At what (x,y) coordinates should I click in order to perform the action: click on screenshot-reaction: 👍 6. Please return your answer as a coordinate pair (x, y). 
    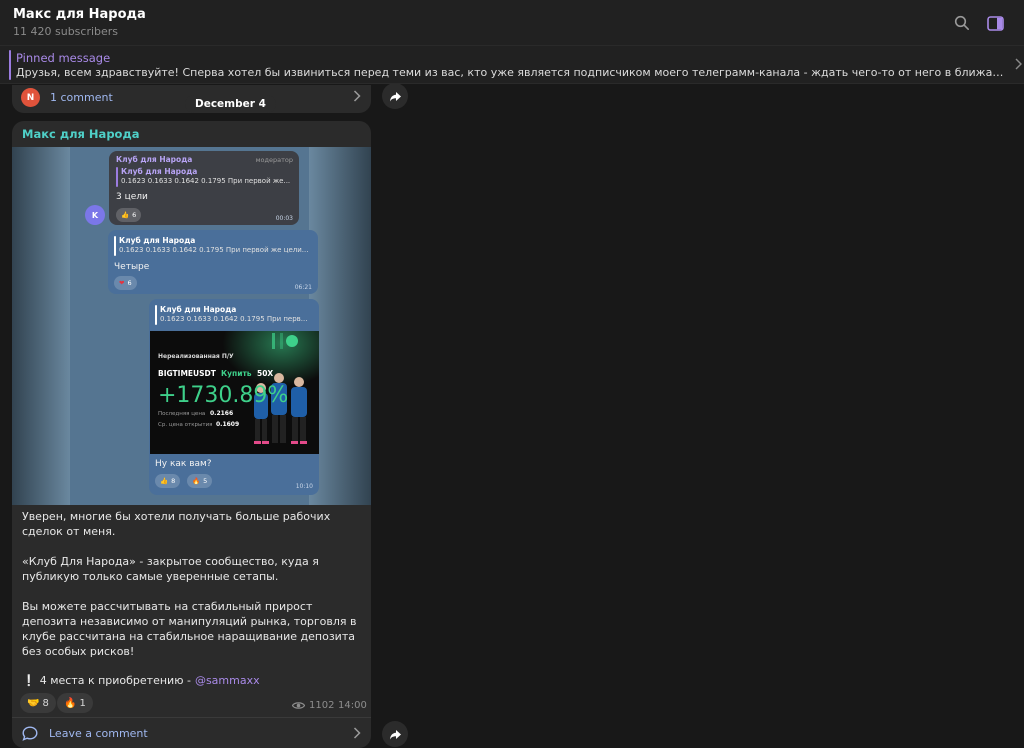
    Looking at the image, I should click on (129, 215).